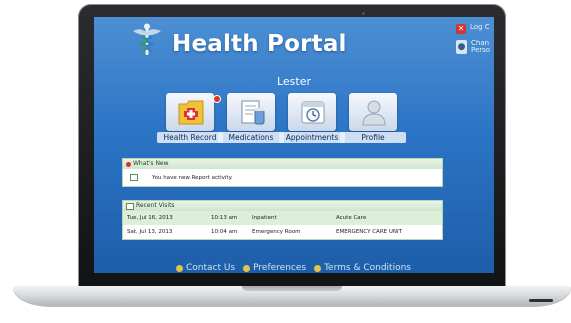  I want to click on visit-type: Inpatient, so click(264, 218).